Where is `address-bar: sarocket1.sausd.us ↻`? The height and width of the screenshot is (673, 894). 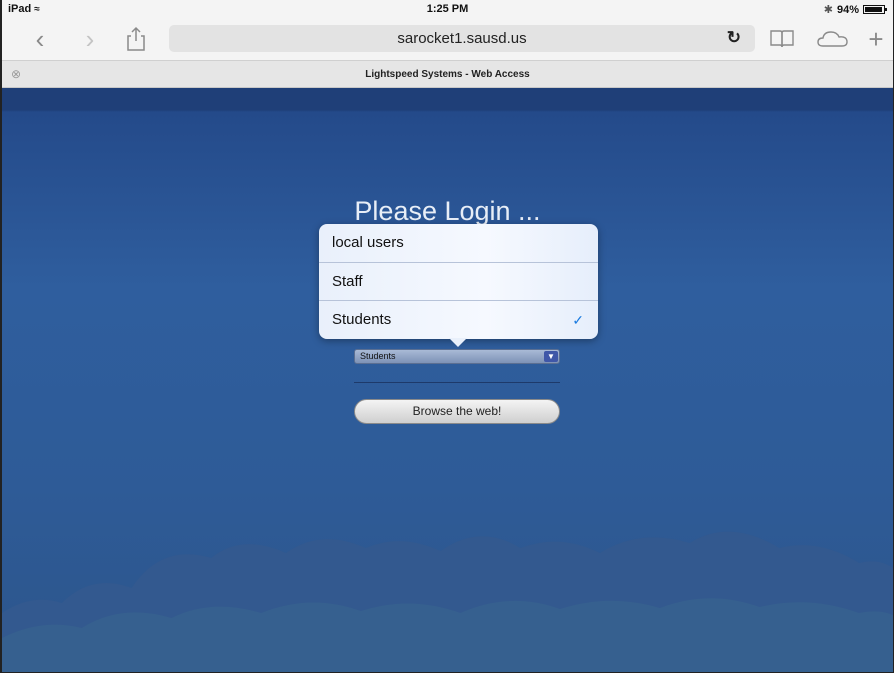 address-bar: sarocket1.sausd.us ↻ is located at coordinates (462, 38).